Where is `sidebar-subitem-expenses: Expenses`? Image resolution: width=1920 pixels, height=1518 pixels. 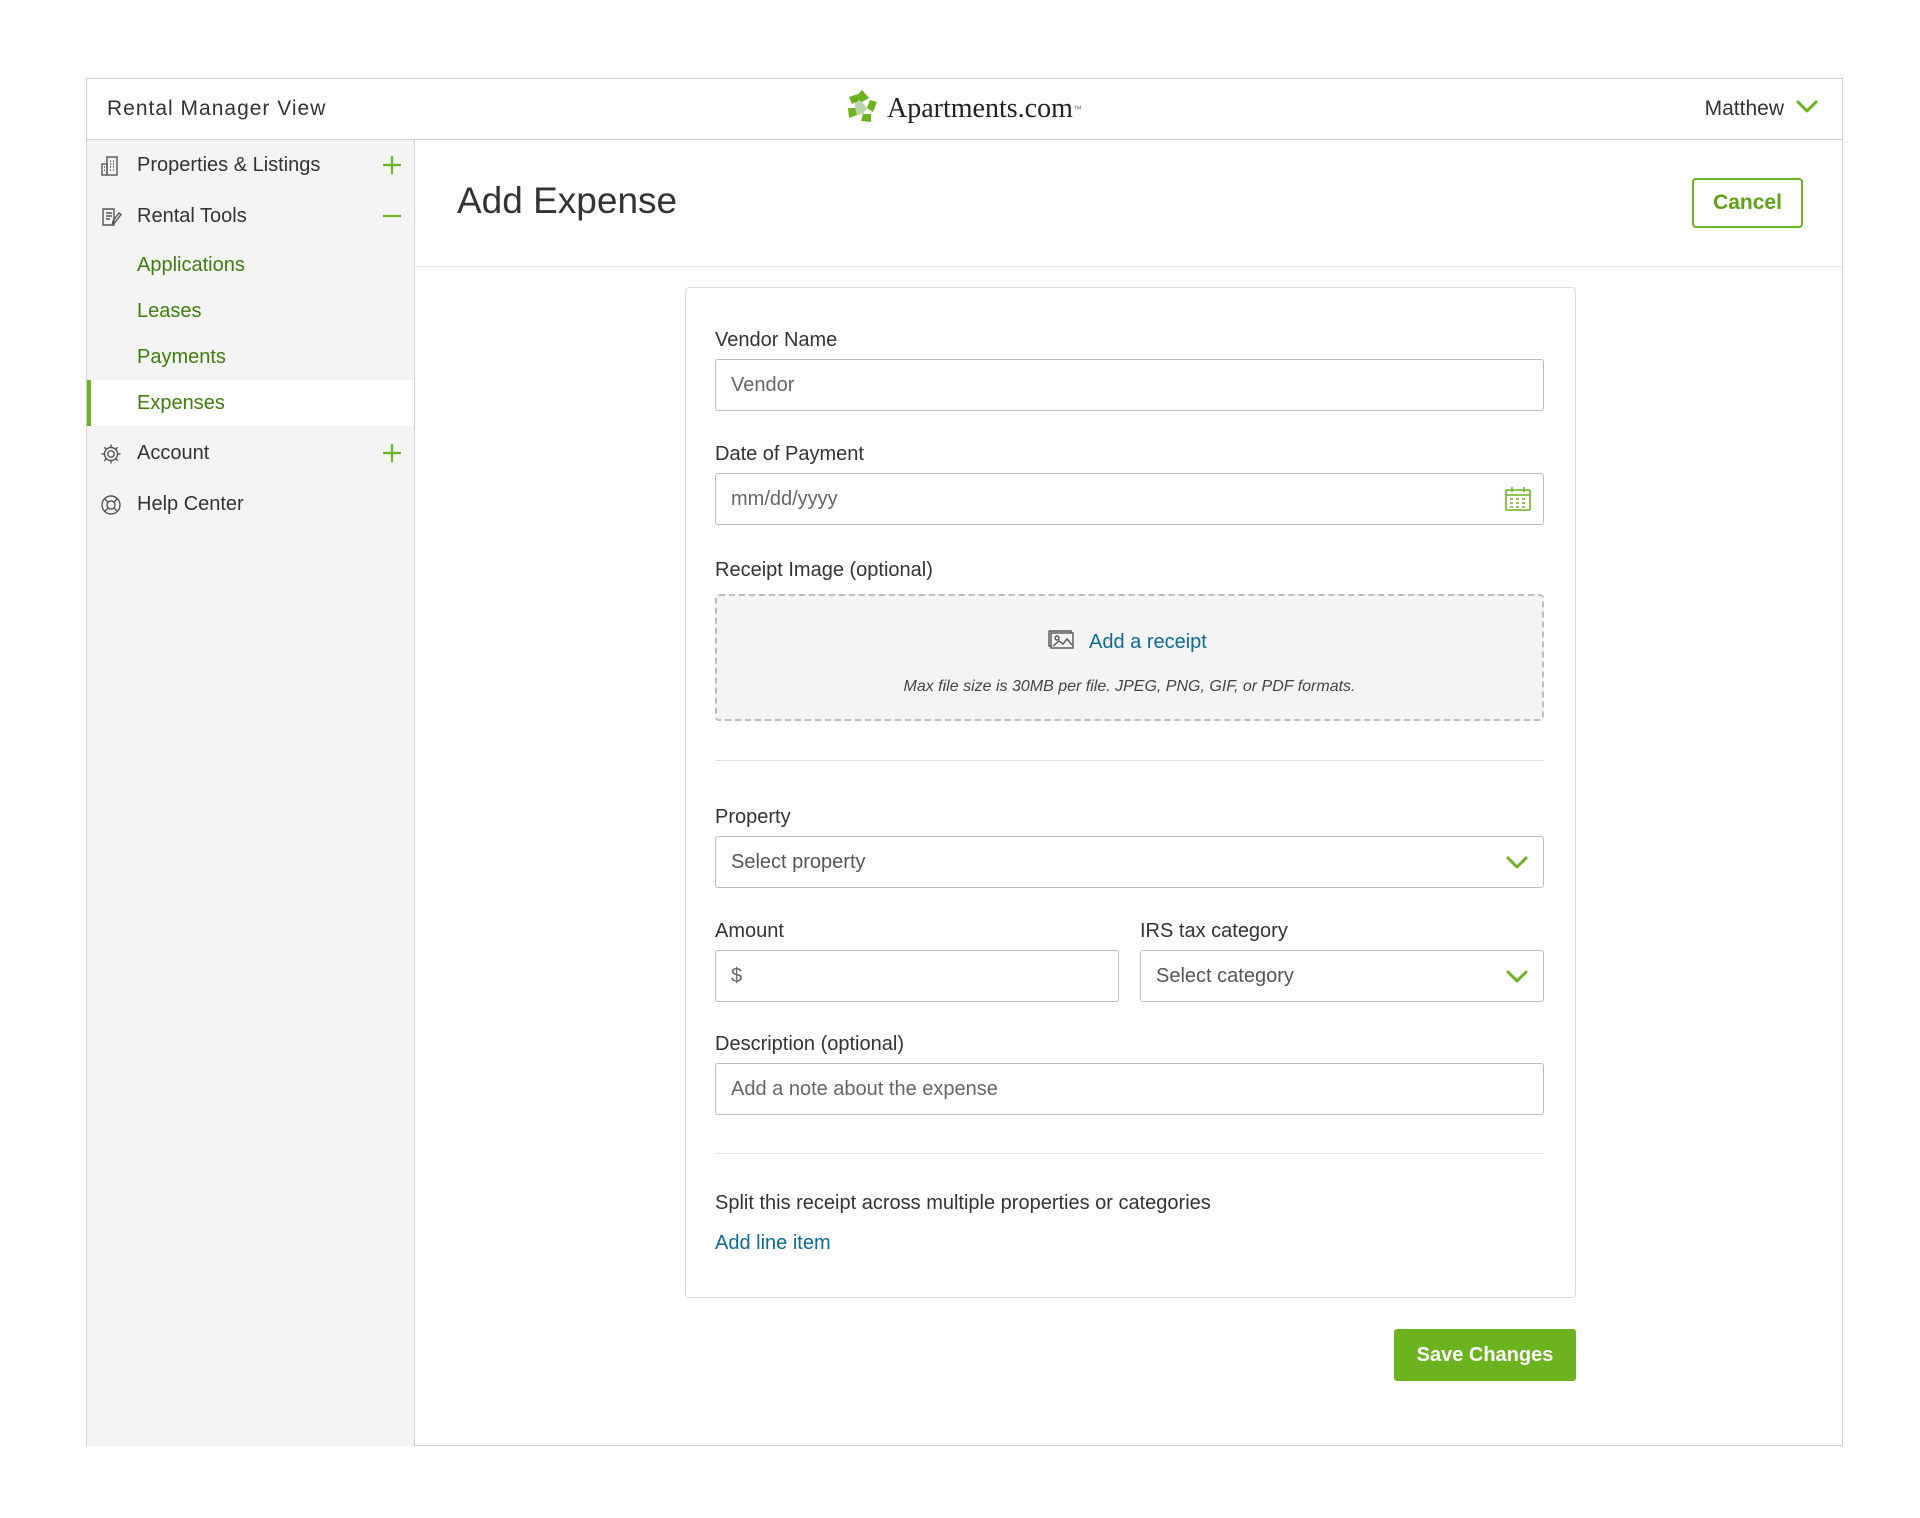 sidebar-subitem-expenses: Expenses is located at coordinates (250, 403).